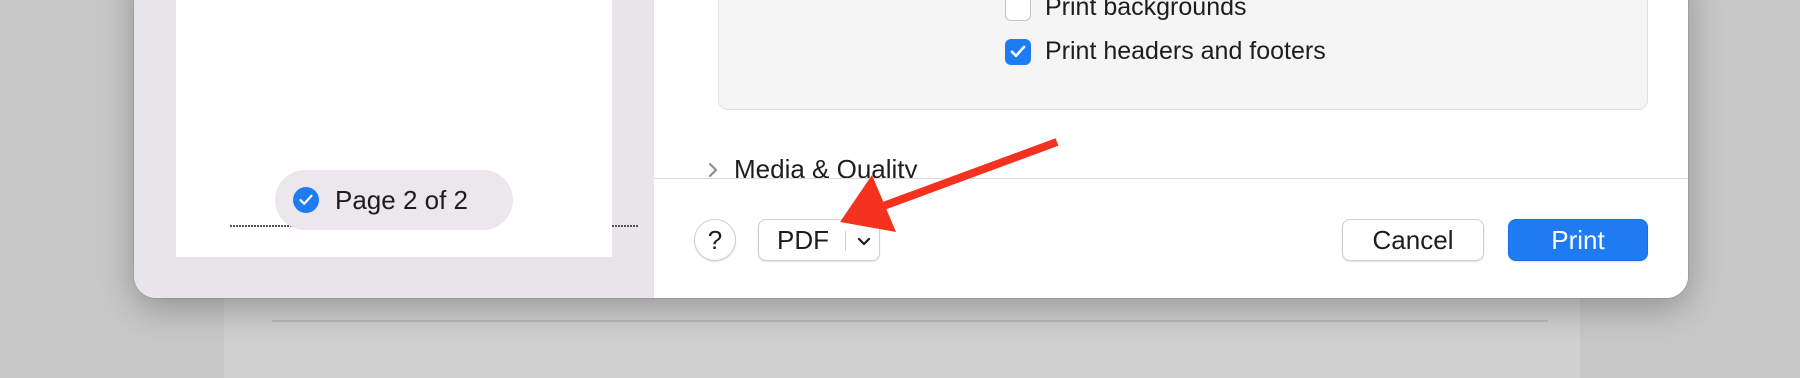 Image resolution: width=1800 pixels, height=378 pixels. I want to click on print-backgrounds-row: Print backgrounds, so click(1126, 11).